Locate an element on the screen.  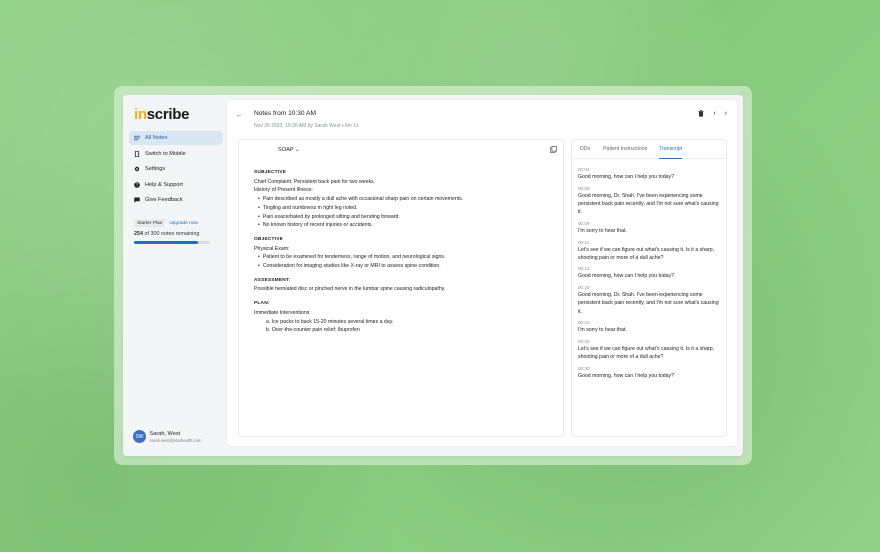
sidebar-item-label: Switch to Mobile is located at coordinates (165, 153).